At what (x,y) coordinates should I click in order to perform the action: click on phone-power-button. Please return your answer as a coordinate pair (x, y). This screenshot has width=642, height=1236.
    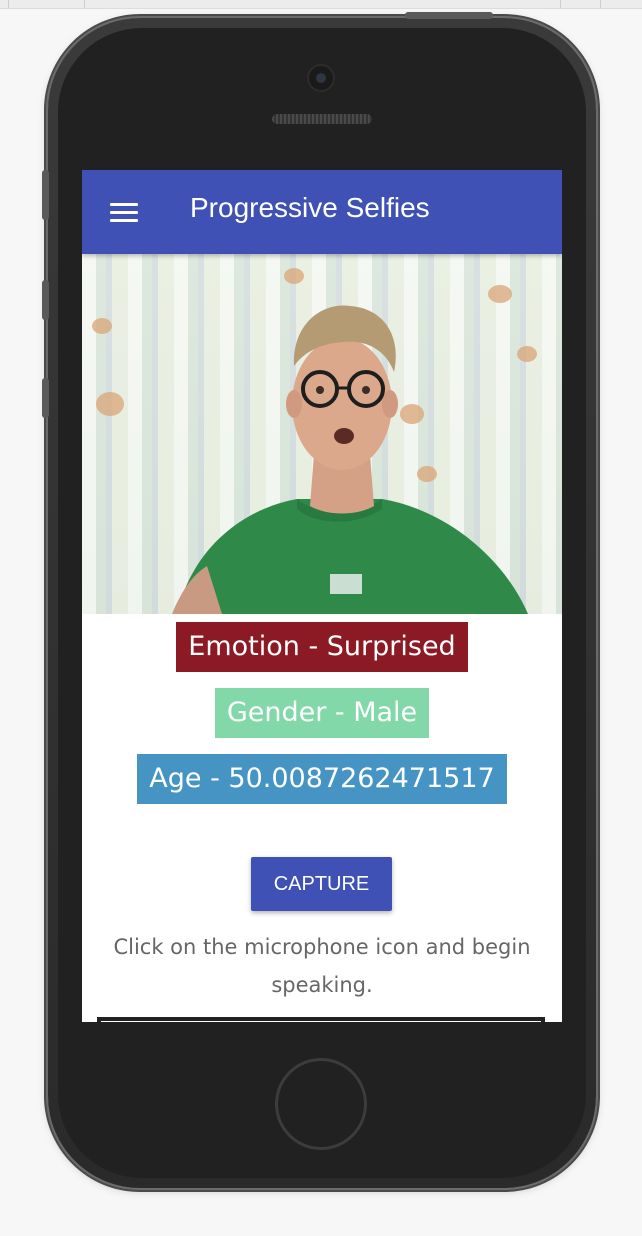
    Looking at the image, I should click on (449, 15).